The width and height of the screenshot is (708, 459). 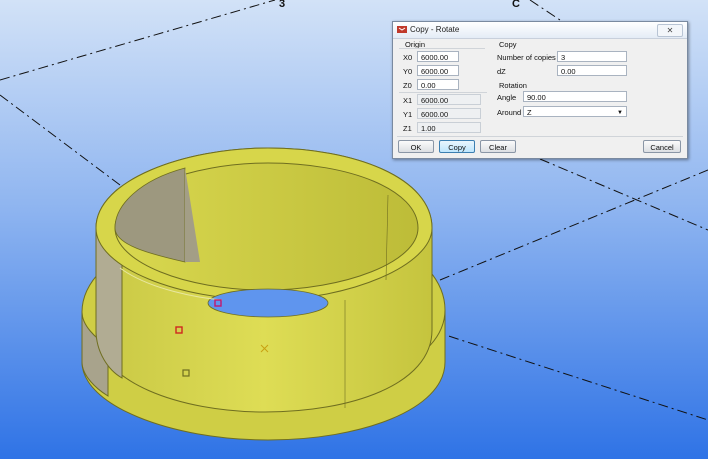 What do you see at coordinates (449, 113) in the screenshot?
I see `y1-input: 6000.00` at bounding box center [449, 113].